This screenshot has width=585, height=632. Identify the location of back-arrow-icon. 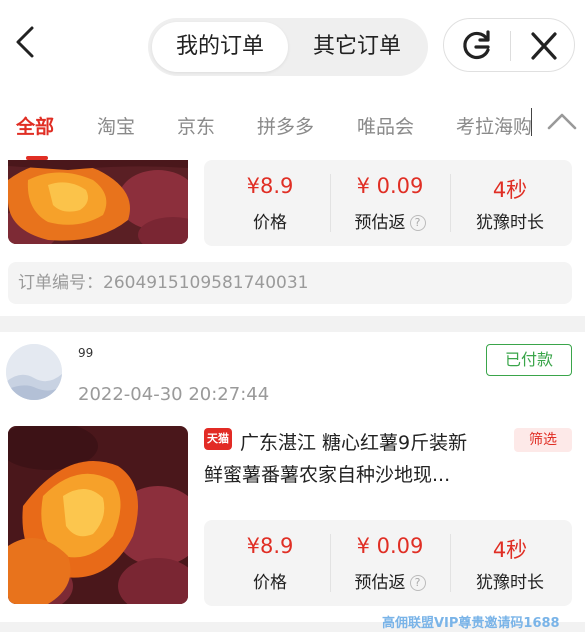
(25, 42).